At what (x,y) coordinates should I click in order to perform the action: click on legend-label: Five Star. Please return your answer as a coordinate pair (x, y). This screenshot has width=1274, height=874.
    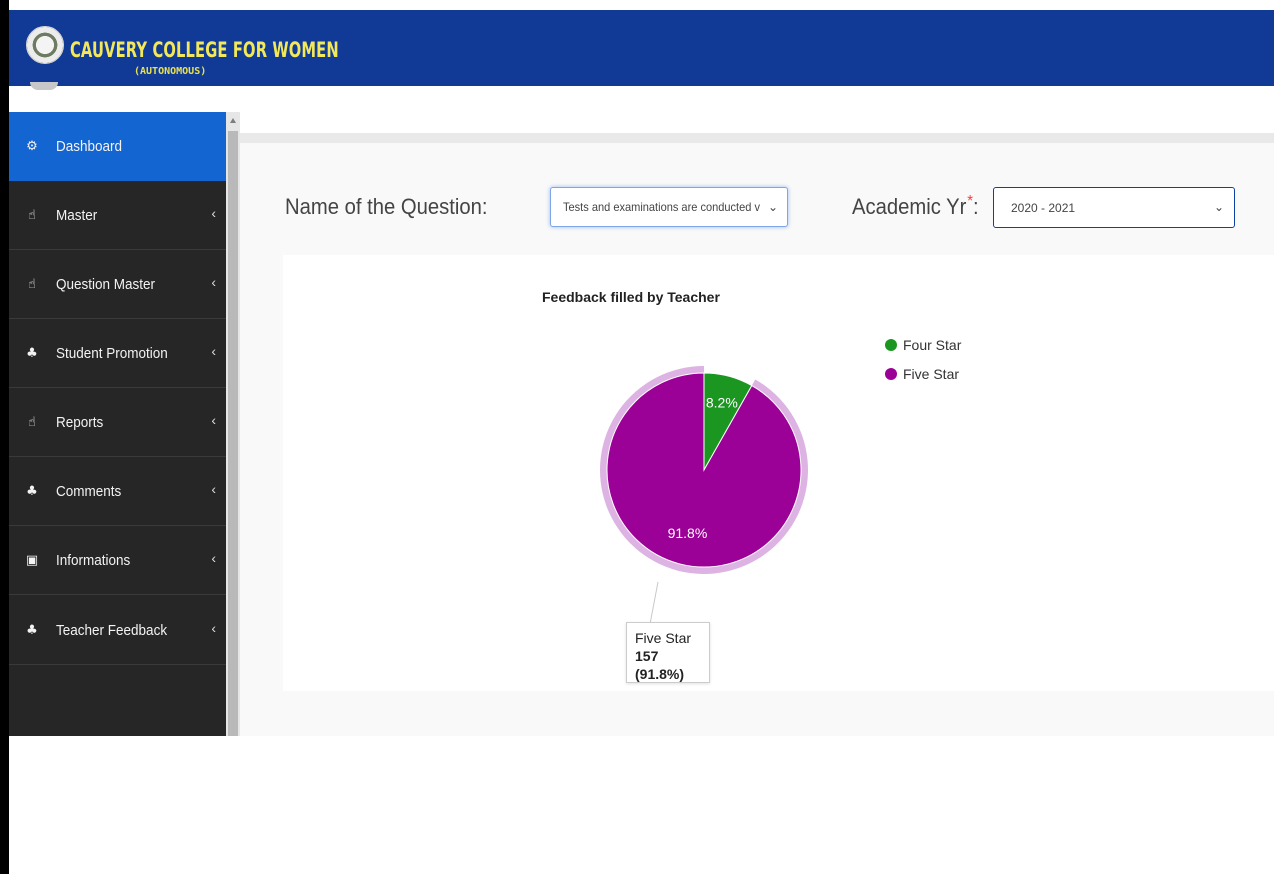
    Looking at the image, I should click on (931, 374).